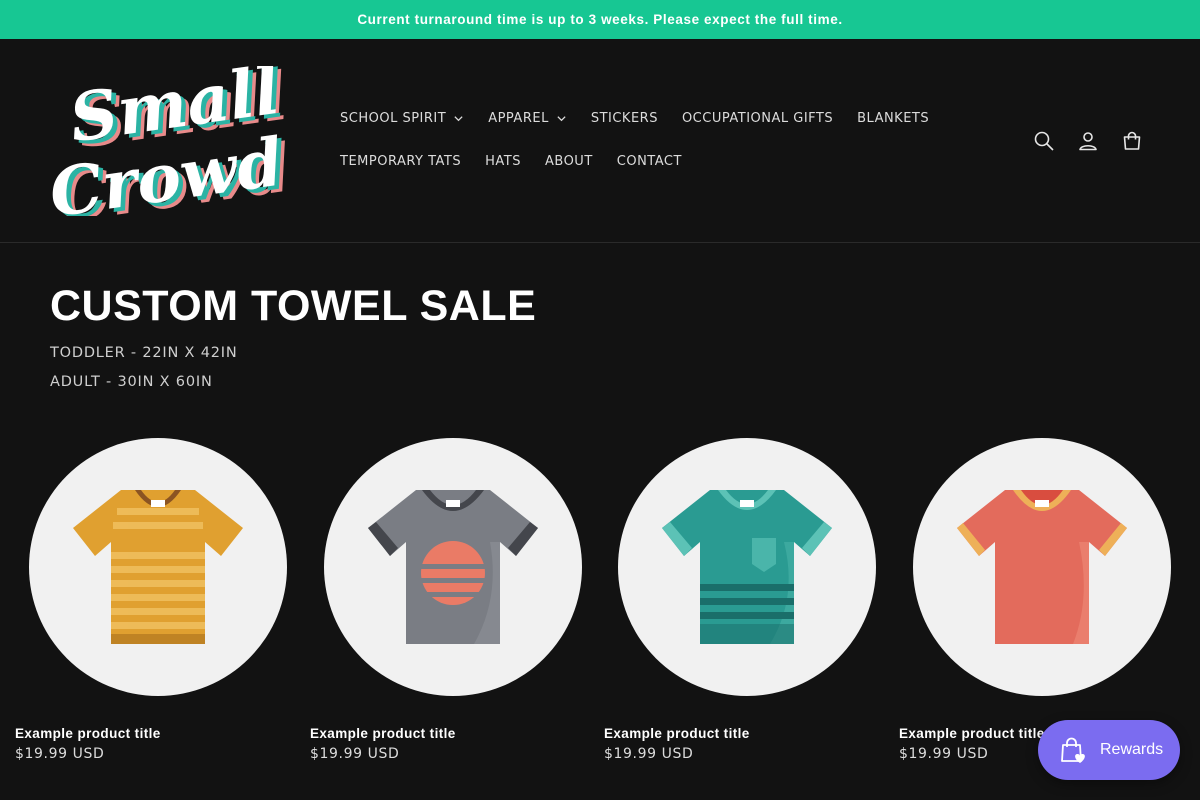  Describe the element at coordinates (1044, 141) in the screenshot. I see `search-icon` at that location.